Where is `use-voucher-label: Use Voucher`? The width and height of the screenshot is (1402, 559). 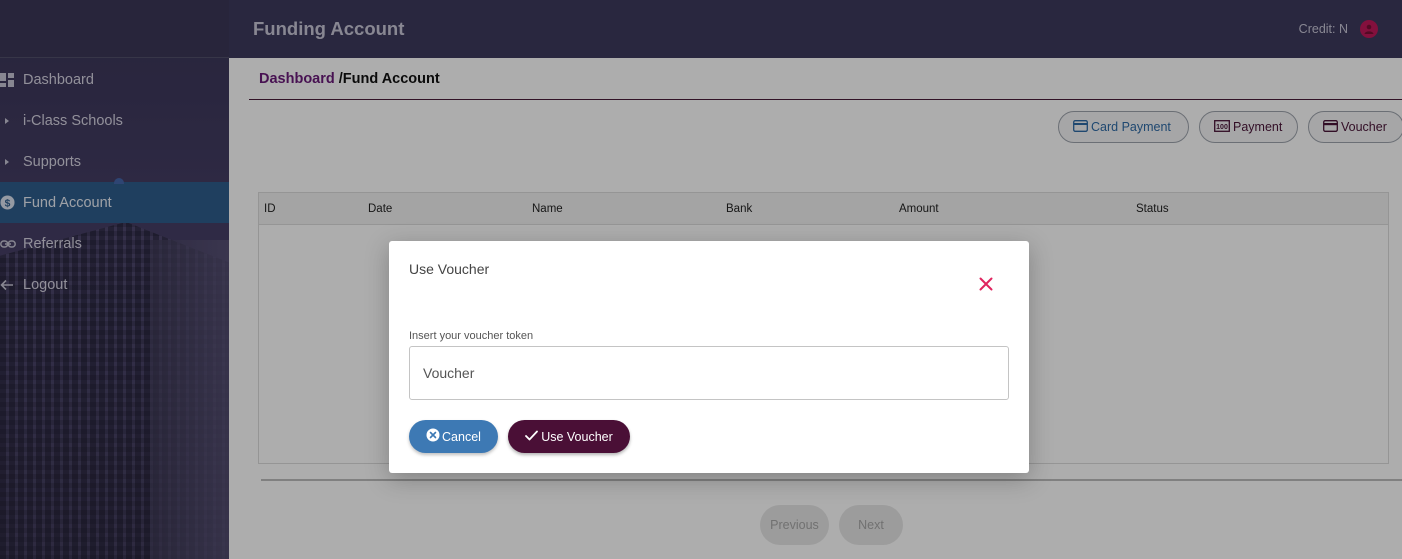 use-voucher-label: Use Voucher is located at coordinates (577, 436).